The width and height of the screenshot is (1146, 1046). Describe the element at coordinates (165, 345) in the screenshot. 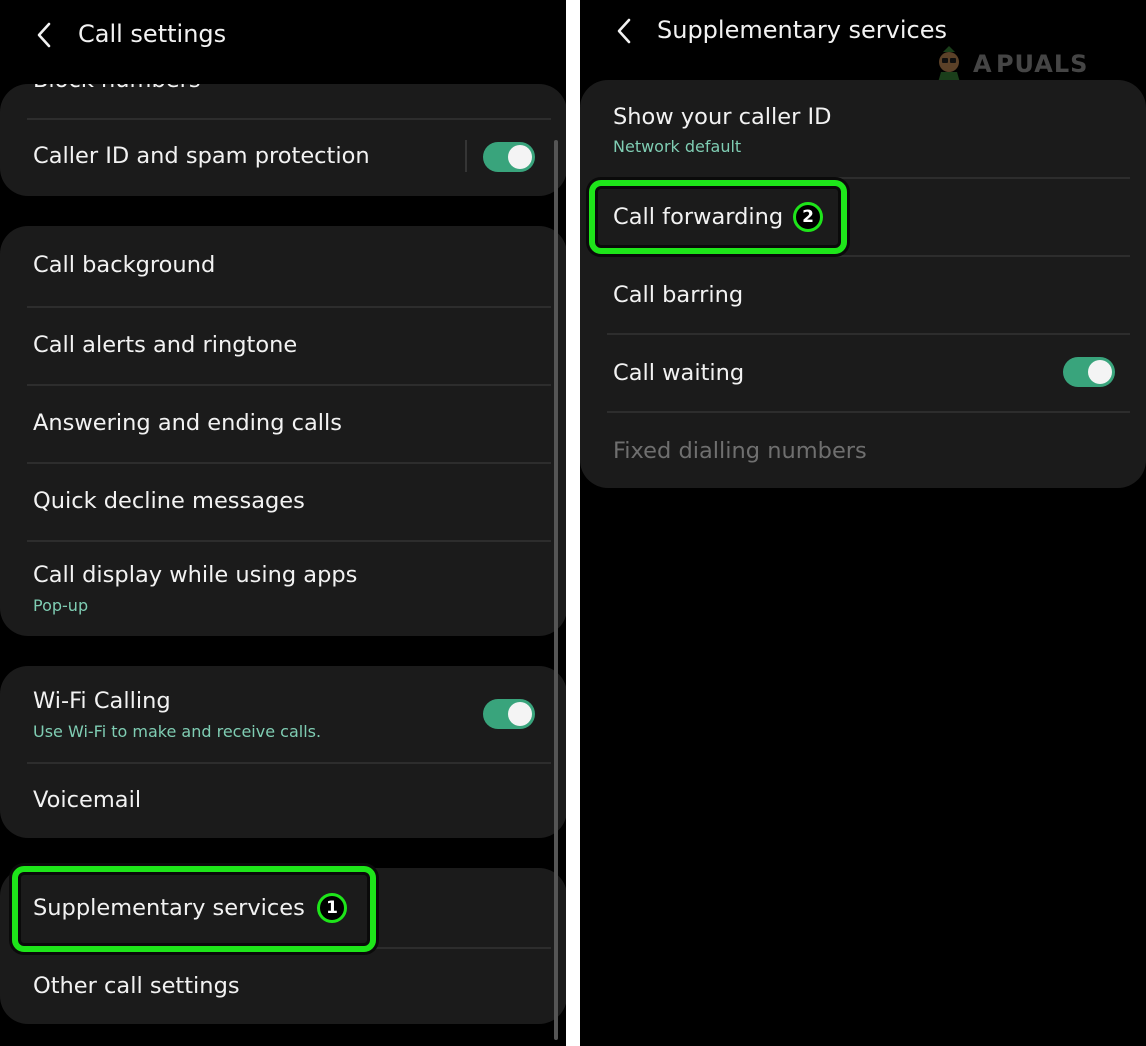

I see `call-alerts-label: Call alerts and ringtone` at that location.